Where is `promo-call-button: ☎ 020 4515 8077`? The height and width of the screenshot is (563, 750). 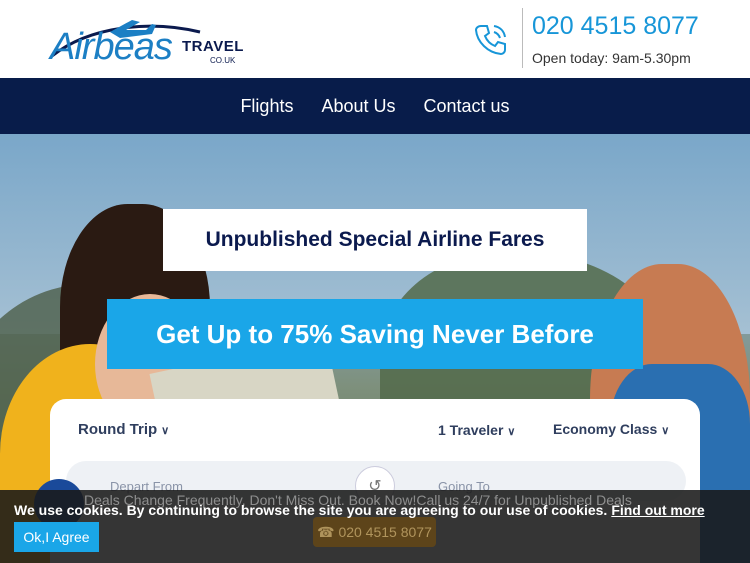 promo-call-button: ☎ 020 4515 8077 is located at coordinates (374, 532).